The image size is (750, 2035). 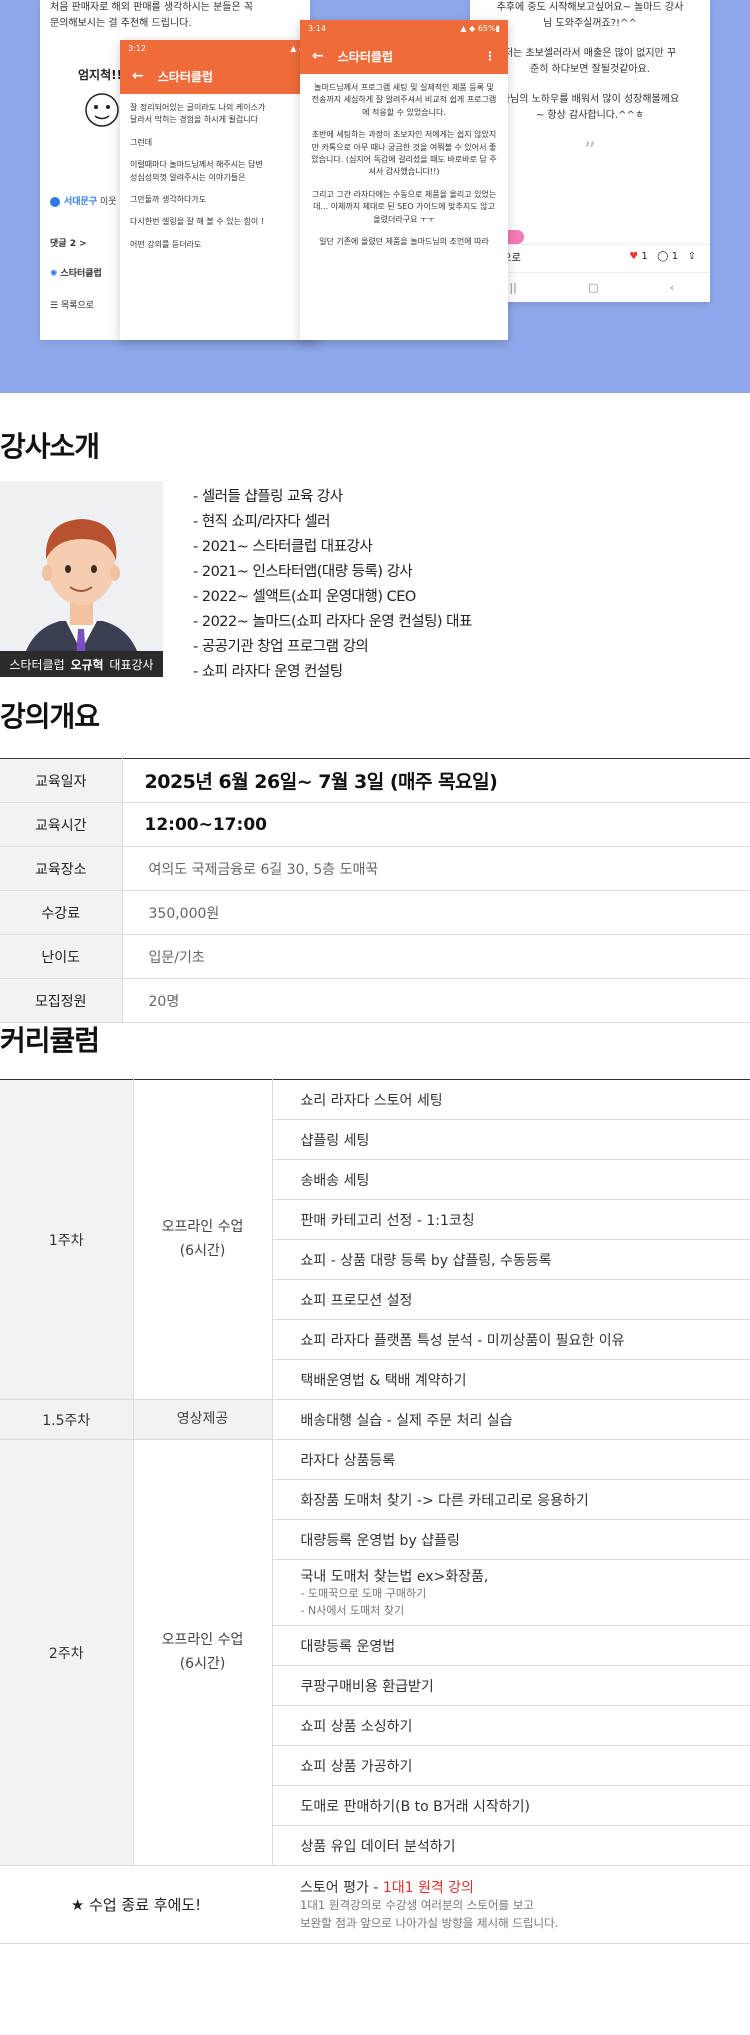 What do you see at coordinates (511, 1419) in the screenshot?
I see `topic: 배송대행 실습 - 실제 주문 처리 실습` at bounding box center [511, 1419].